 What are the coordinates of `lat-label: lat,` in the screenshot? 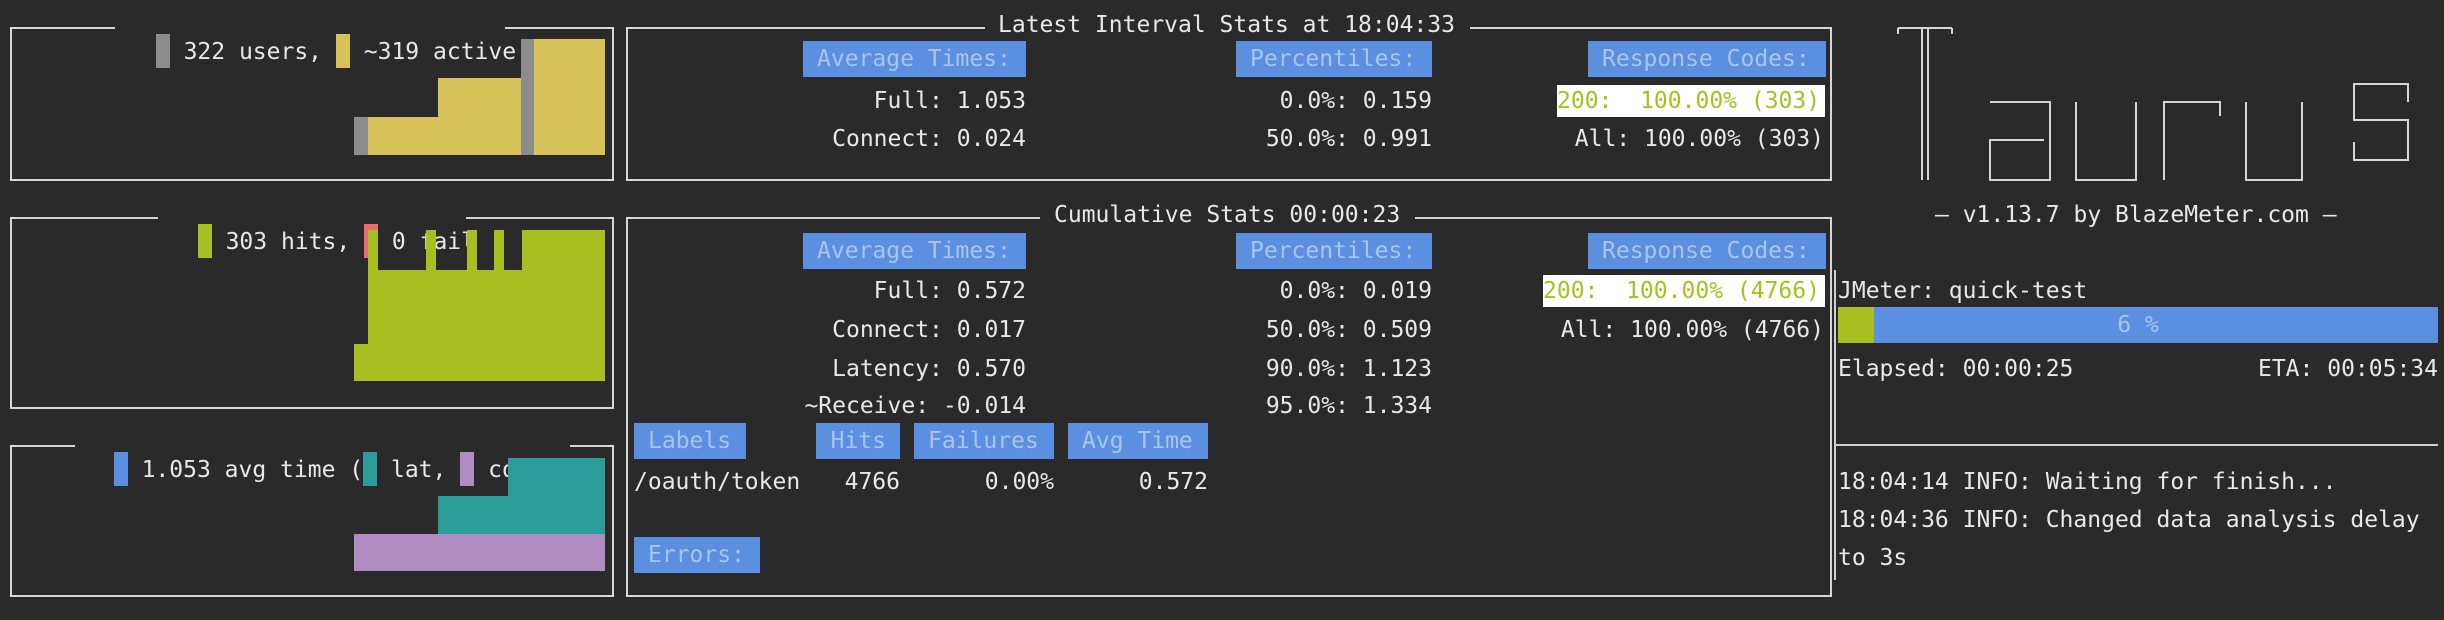 It's located at (418, 470).